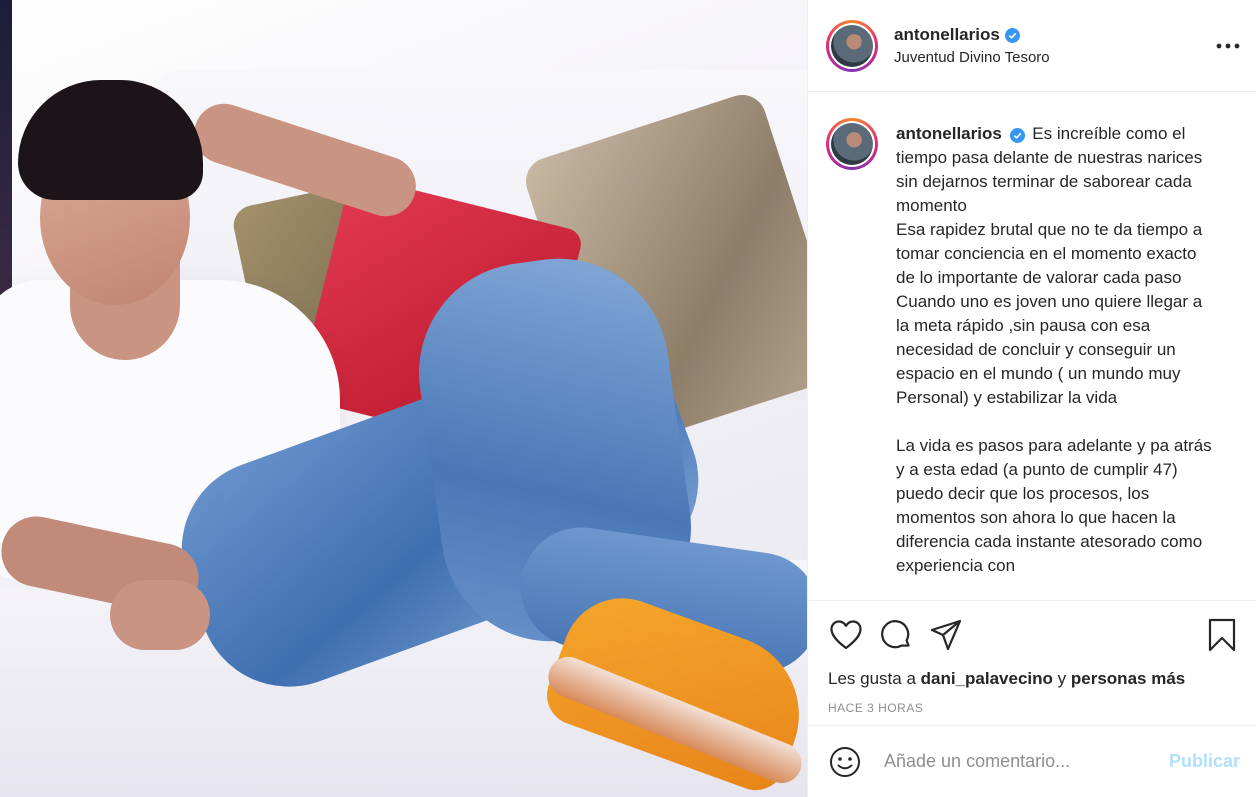  Describe the element at coordinates (946, 635) in the screenshot. I see `share-icon` at that location.